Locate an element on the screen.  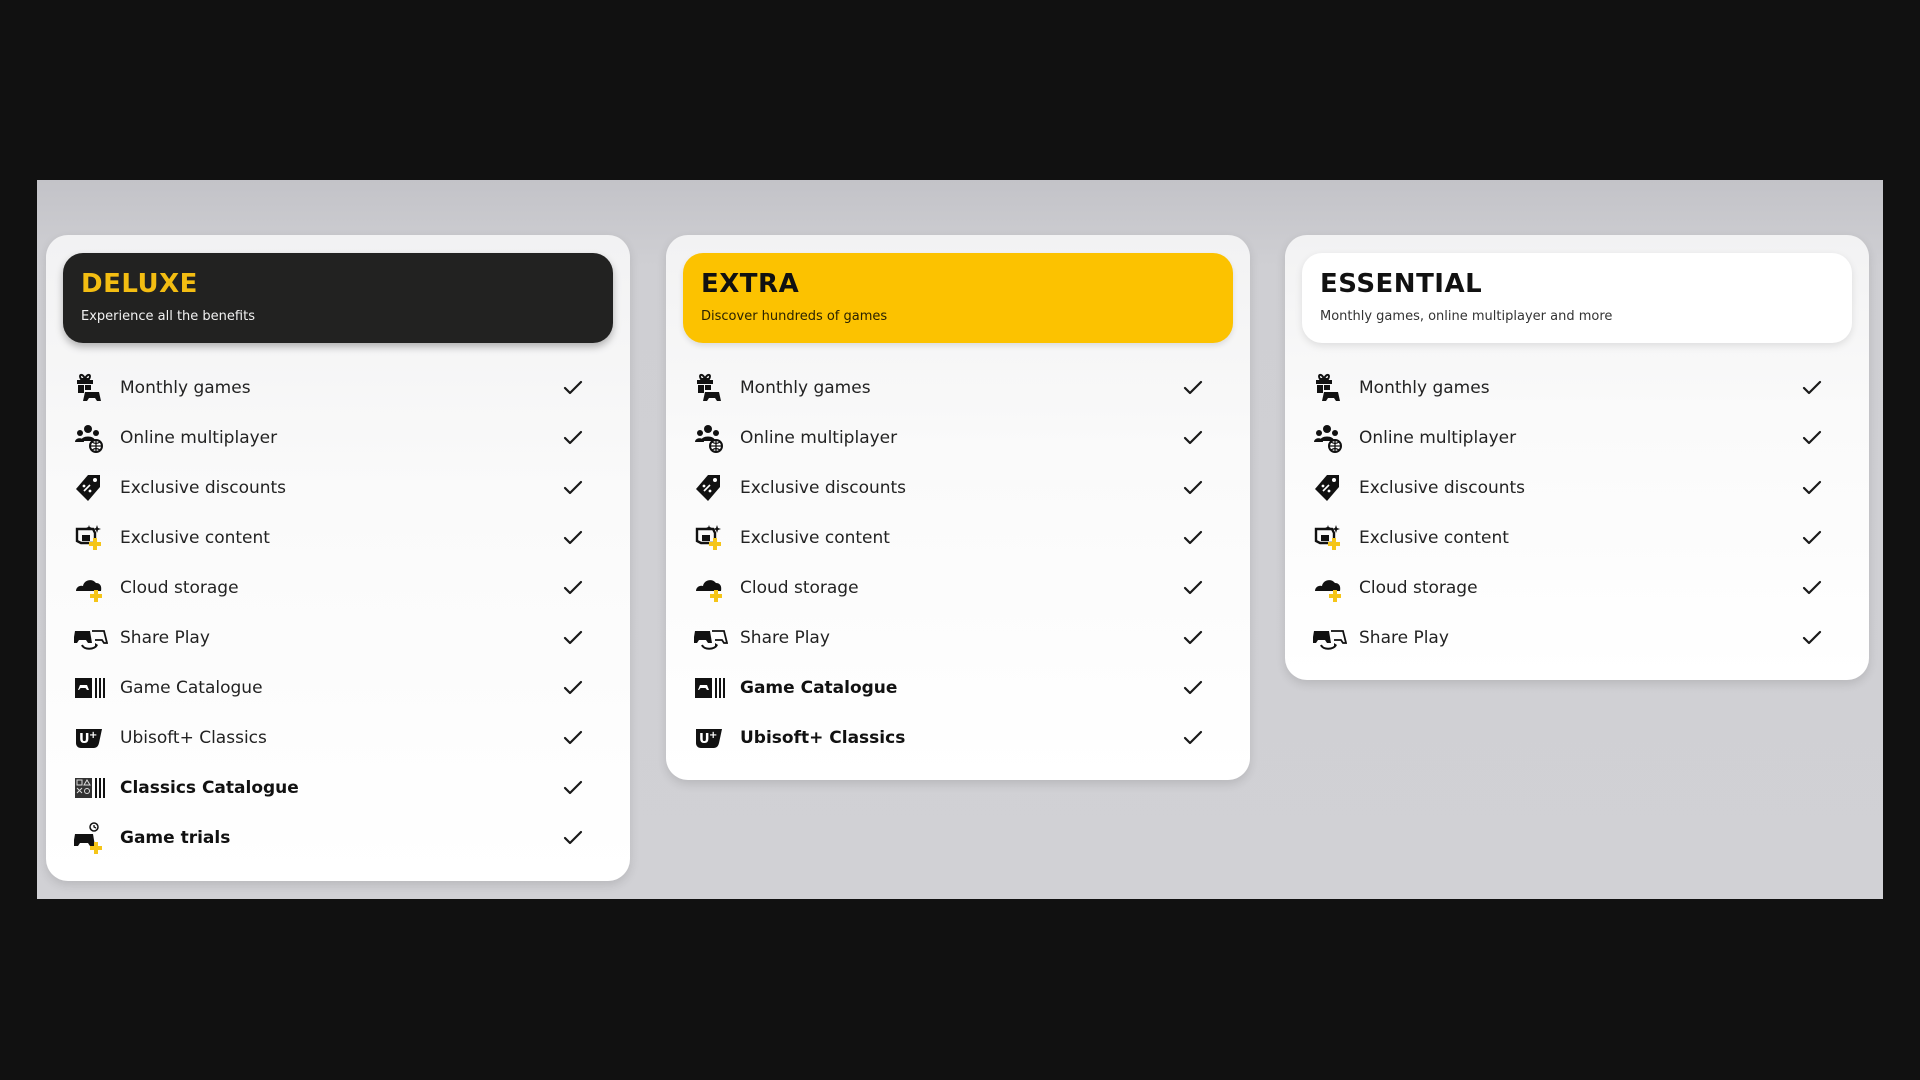
feature-label: Ubisoft+ Classics is located at coordinates (823, 738).